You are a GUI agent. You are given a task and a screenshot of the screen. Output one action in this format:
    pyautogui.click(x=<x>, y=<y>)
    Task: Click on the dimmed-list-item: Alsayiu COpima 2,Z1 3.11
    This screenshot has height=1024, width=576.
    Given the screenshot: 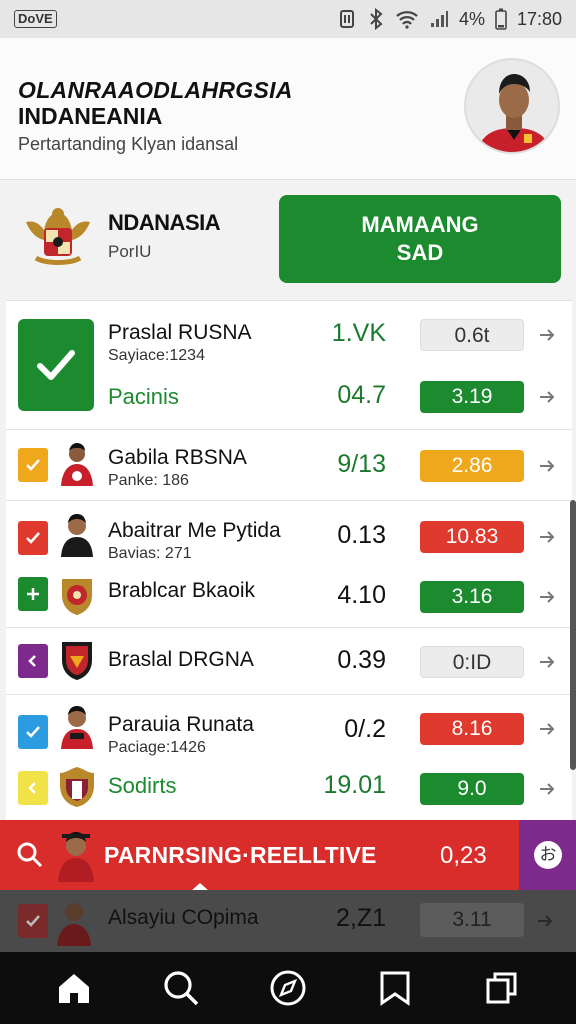 What is the action you would take?
    pyautogui.click(x=288, y=921)
    